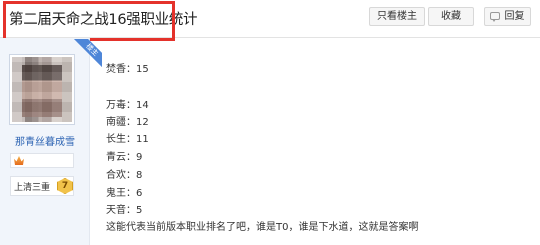 The image size is (540, 245). Describe the element at coordinates (124, 193) in the screenshot. I see `post-line: 鬼王：6` at that location.